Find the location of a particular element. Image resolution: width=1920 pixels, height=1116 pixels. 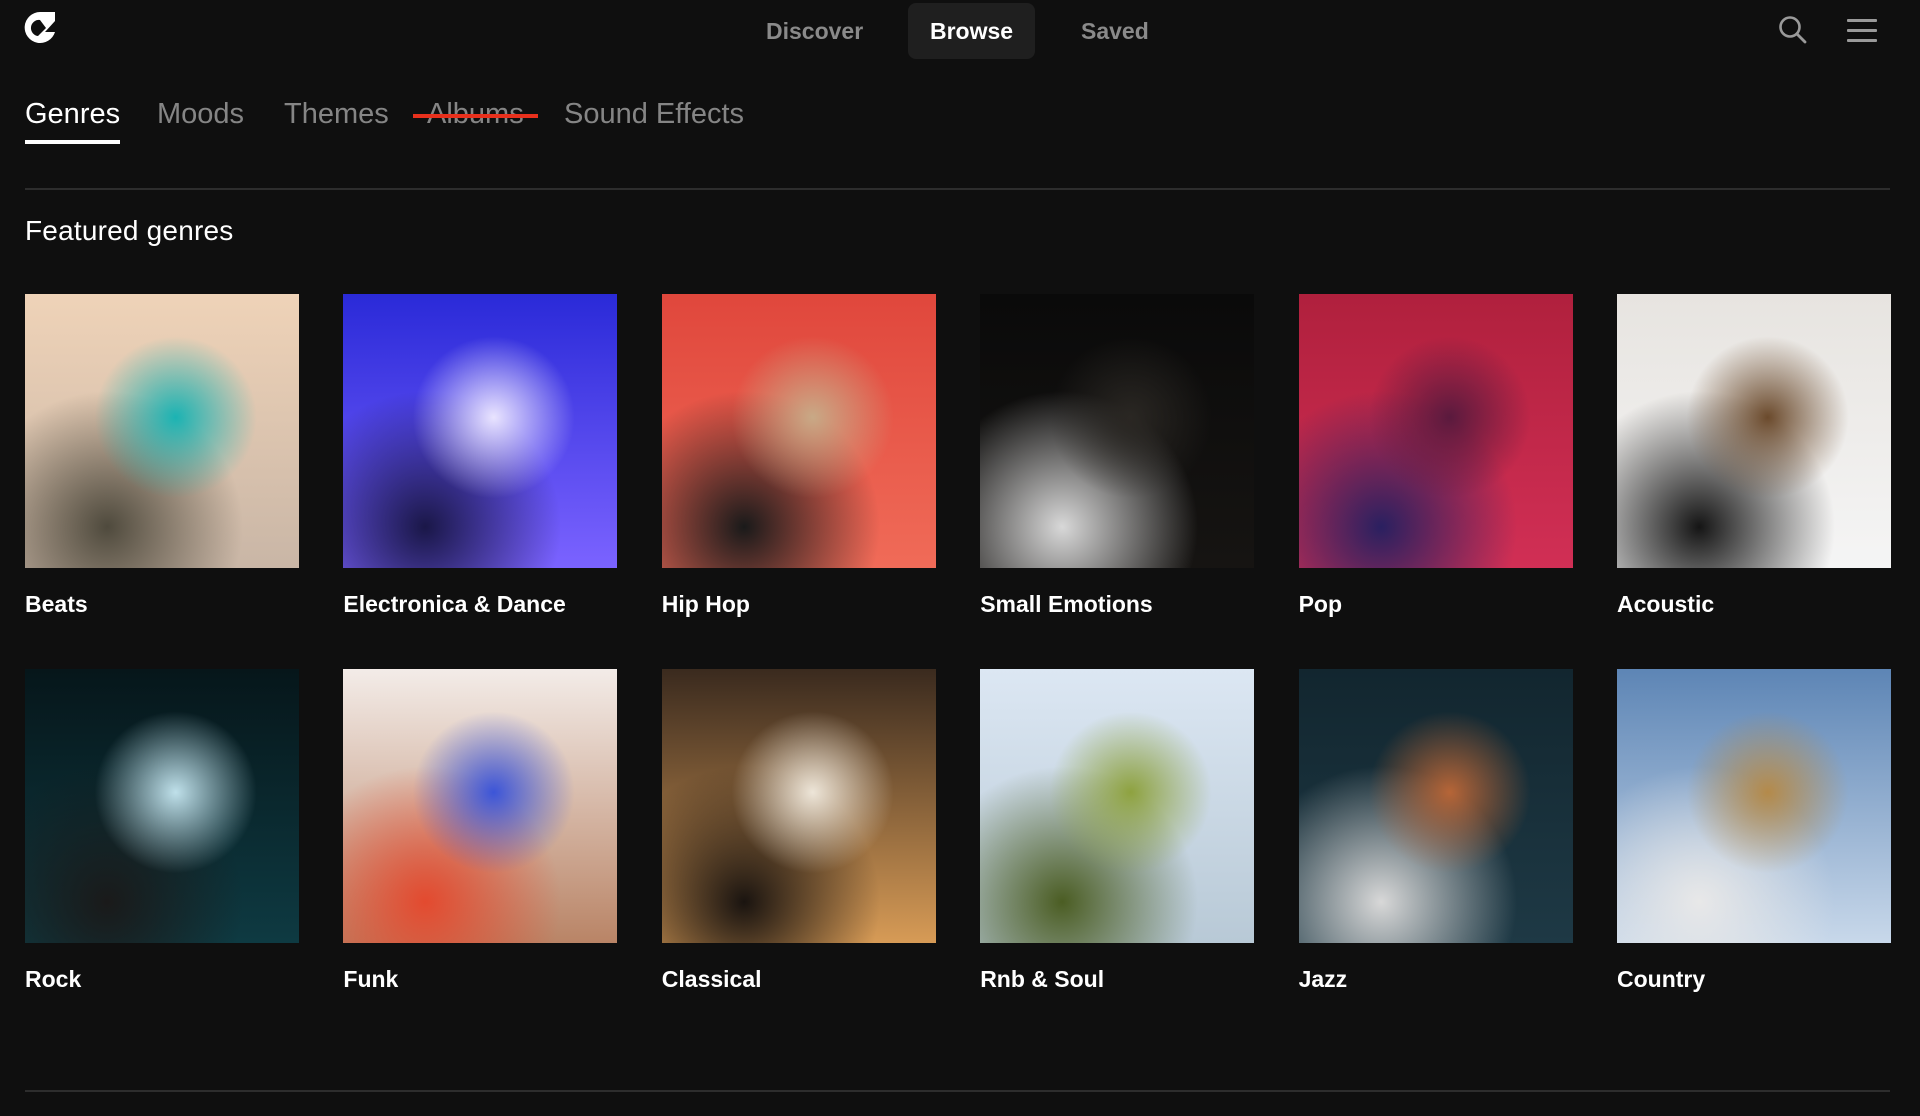

genre-card-rock: Rock is located at coordinates (162, 830).